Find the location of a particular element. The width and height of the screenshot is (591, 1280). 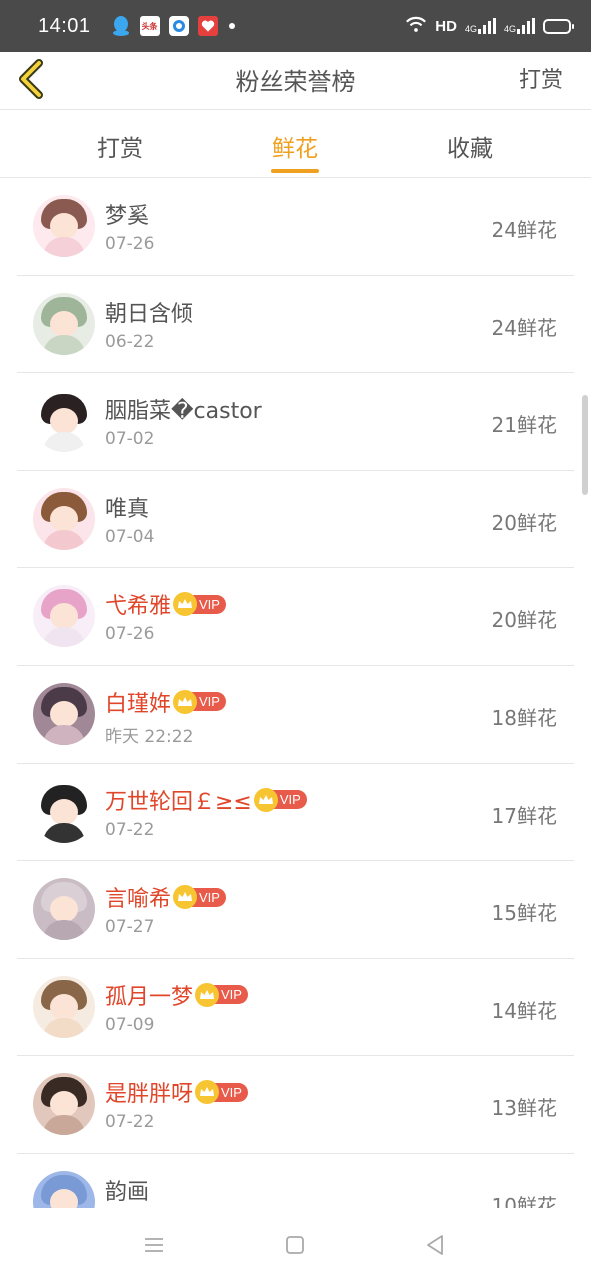

flower-count: 17鲜花 is located at coordinates (524, 815).